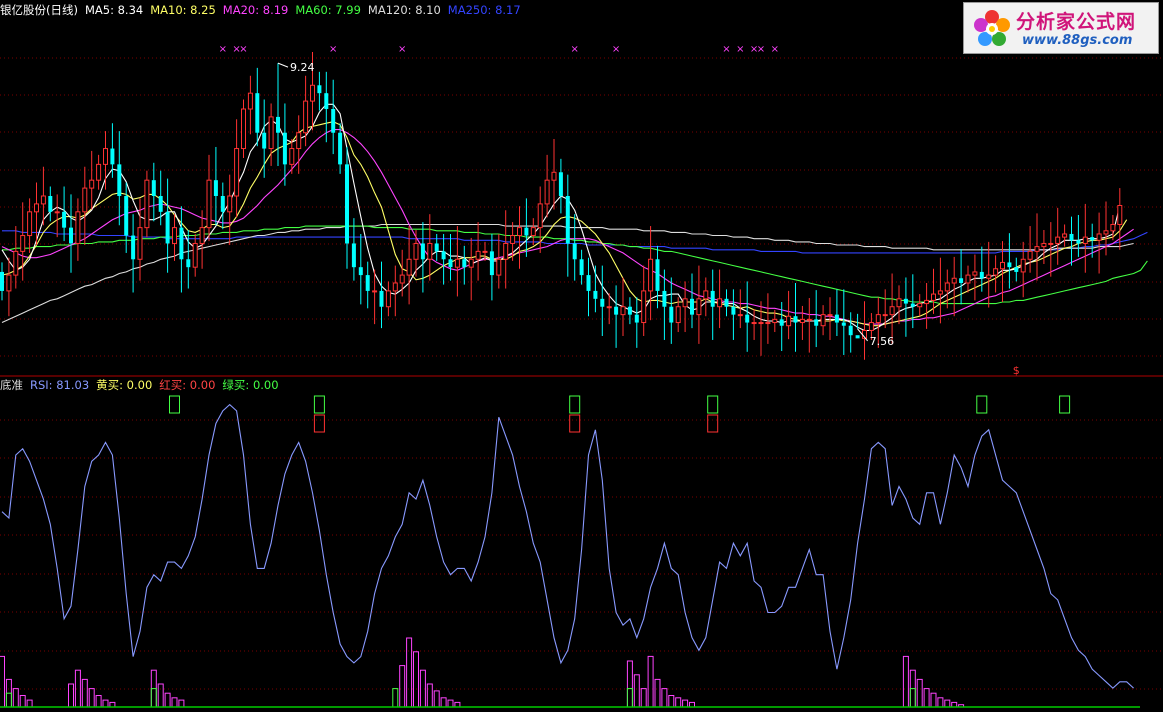 The image size is (1163, 712). I want to click on rsi-histogram, so click(482, 672).